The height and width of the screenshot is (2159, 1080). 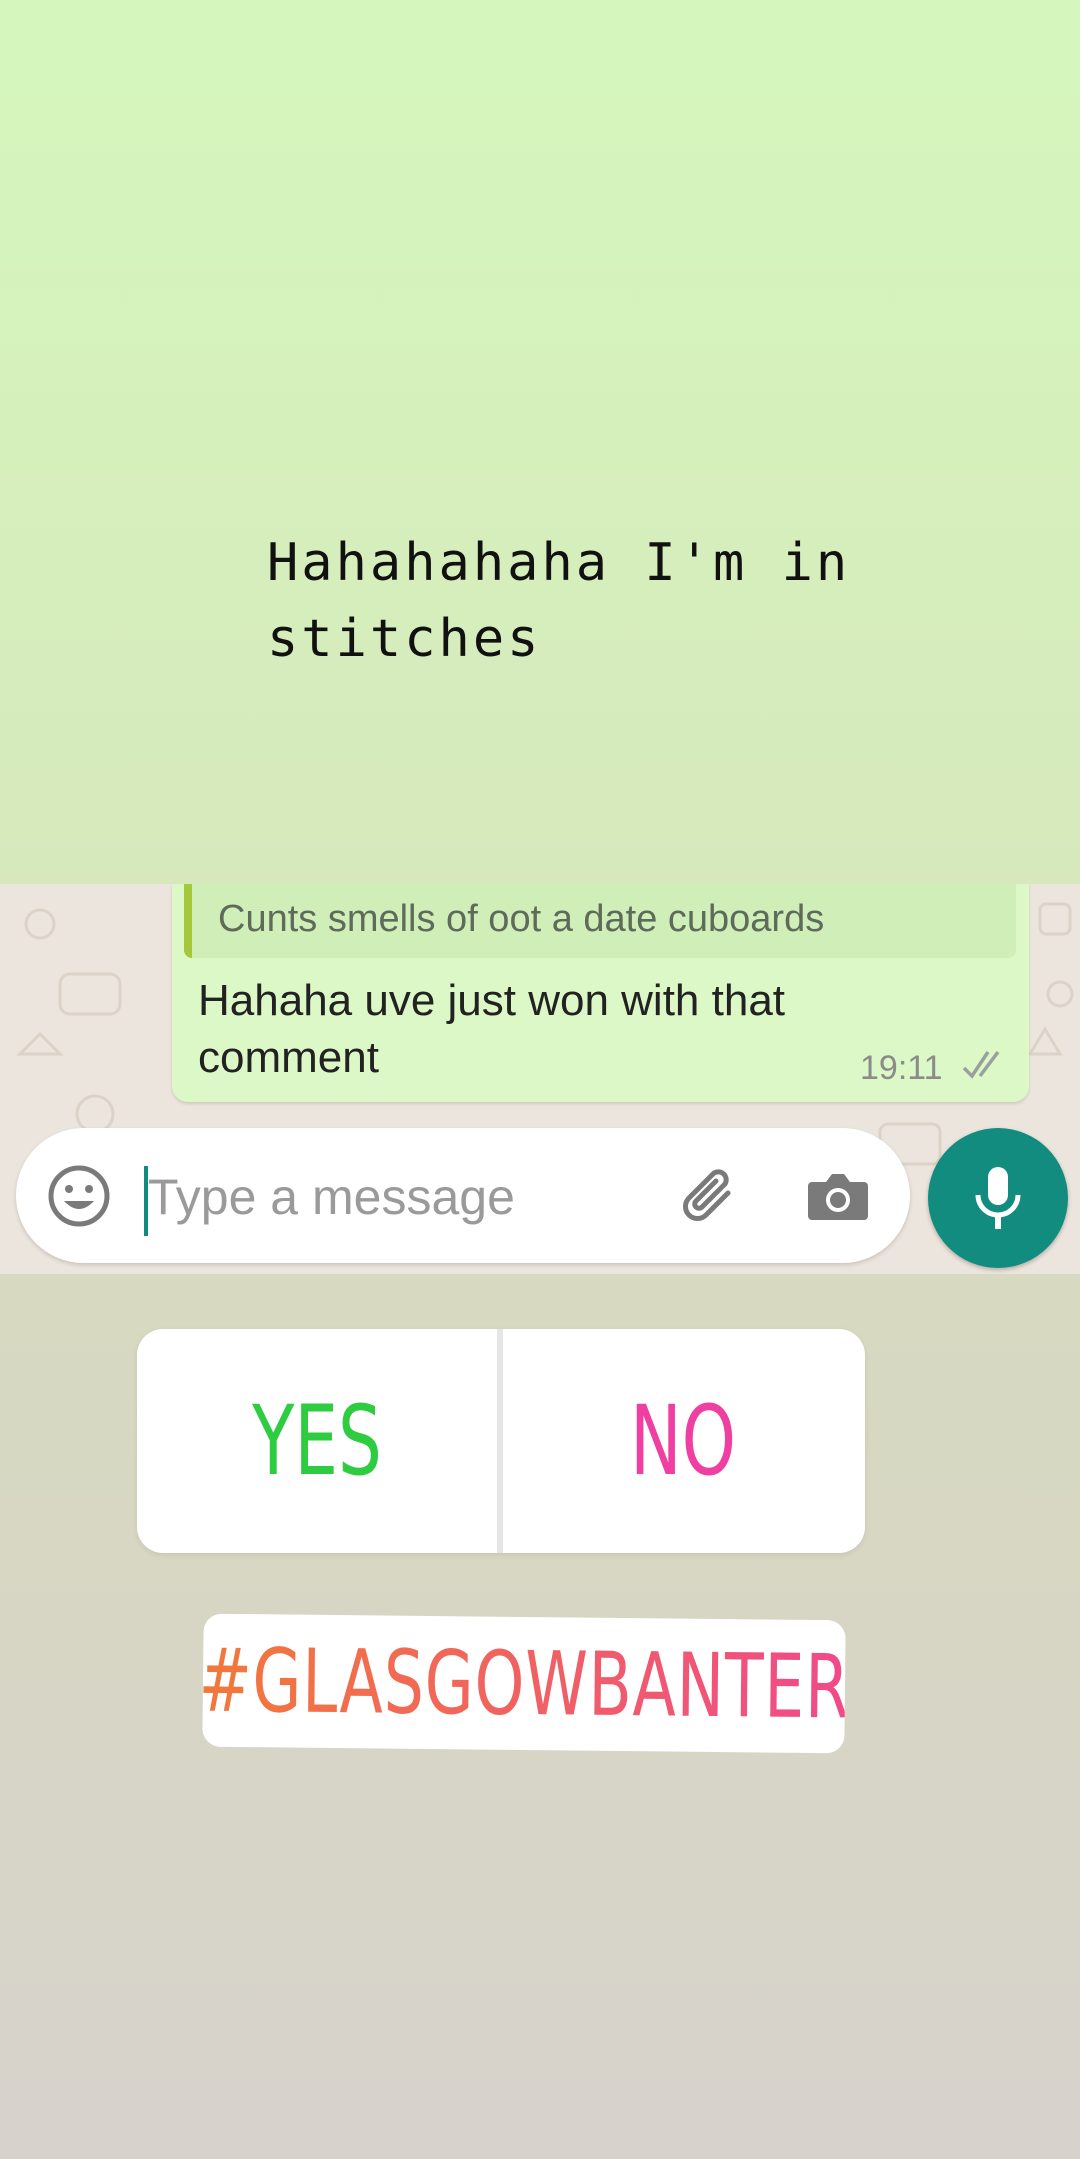 I want to click on message-input-bar: Type a message, so click(x=463, y=1195).